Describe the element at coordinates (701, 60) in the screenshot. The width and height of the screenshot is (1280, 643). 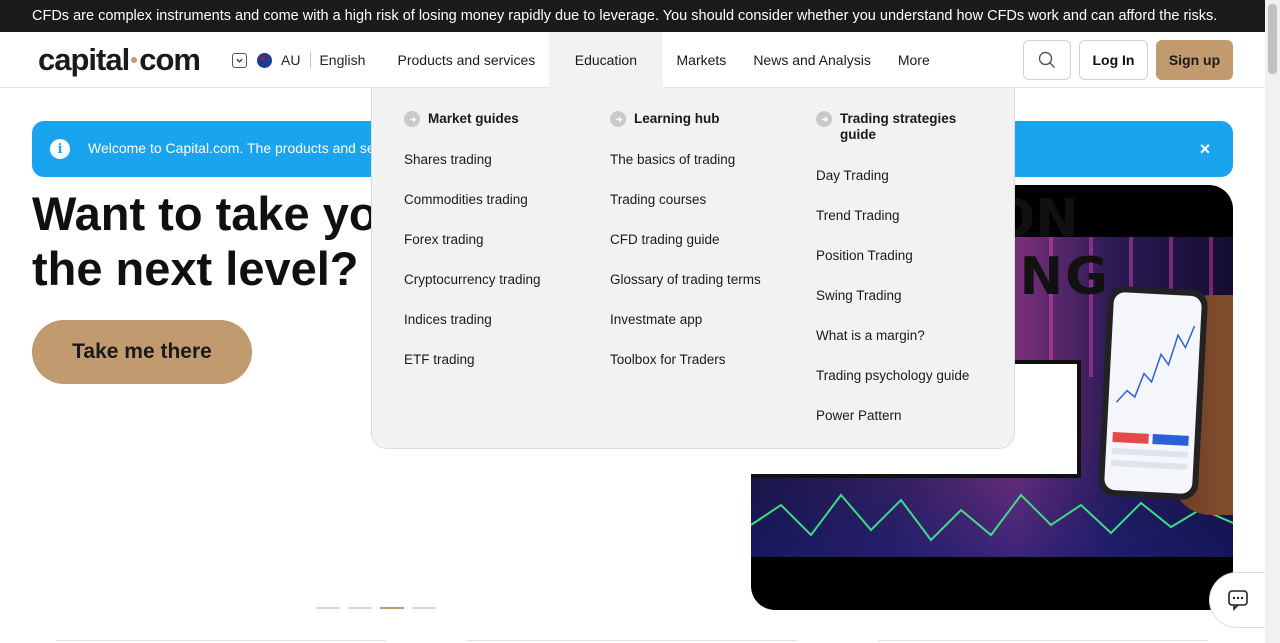
I see `nav-markets: Markets` at that location.